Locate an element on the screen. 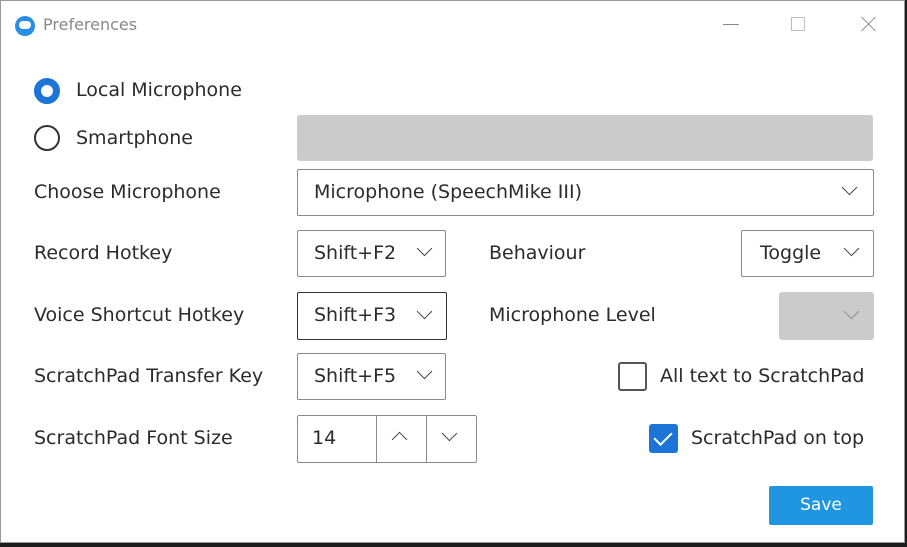 Image resolution: width=907 pixels, height=547 pixels. behaviour-select: Toggle is located at coordinates (807, 253).